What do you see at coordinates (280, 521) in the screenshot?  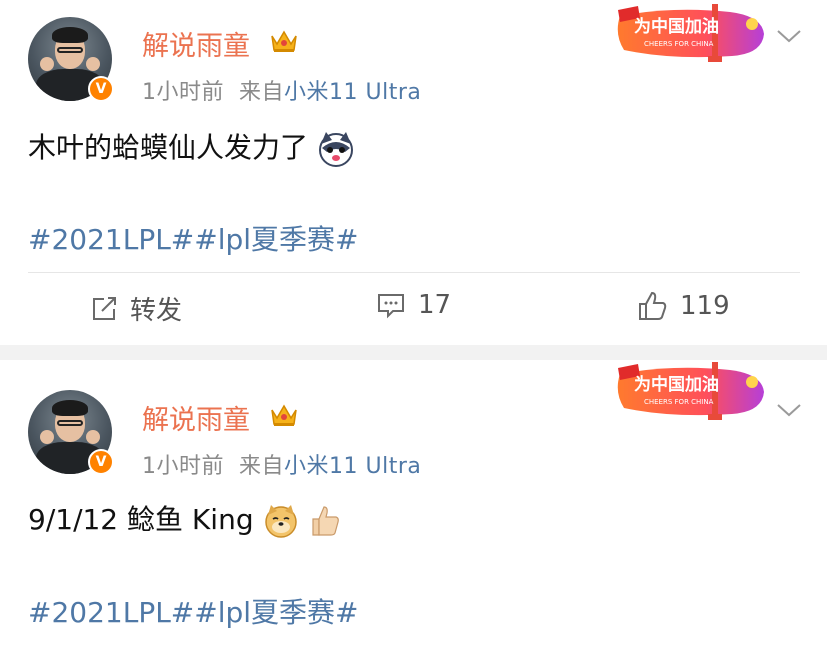 I see `doge-emoji-icon` at bounding box center [280, 521].